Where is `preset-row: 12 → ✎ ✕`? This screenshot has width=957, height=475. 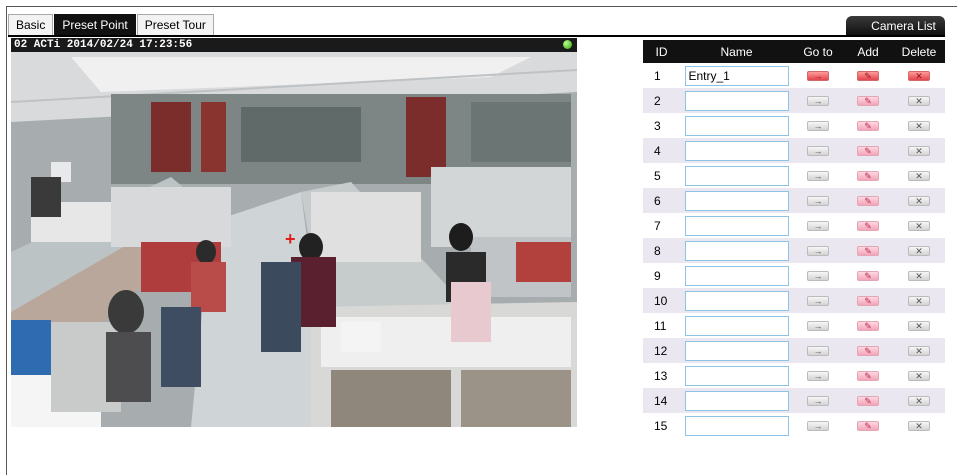 preset-row: 12 → ✎ ✕ is located at coordinates (794, 350).